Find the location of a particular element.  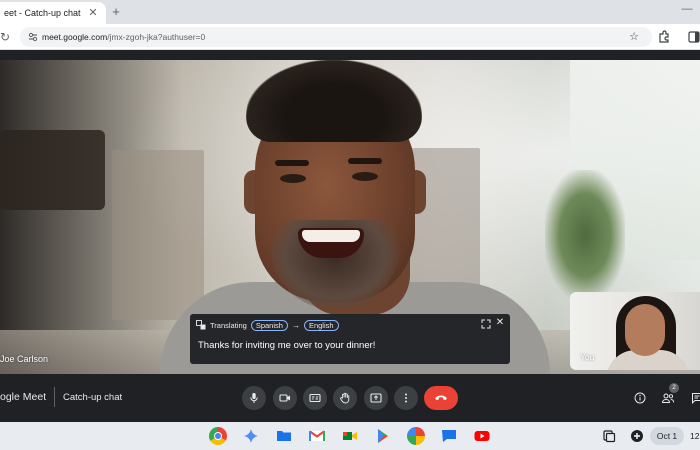

side-panel-icon is located at coordinates (694, 37).